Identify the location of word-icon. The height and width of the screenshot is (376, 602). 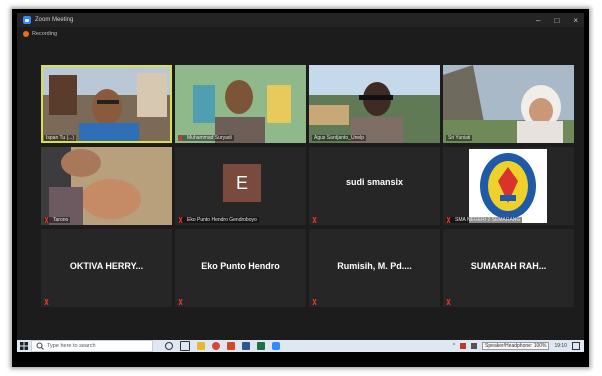
(246, 346).